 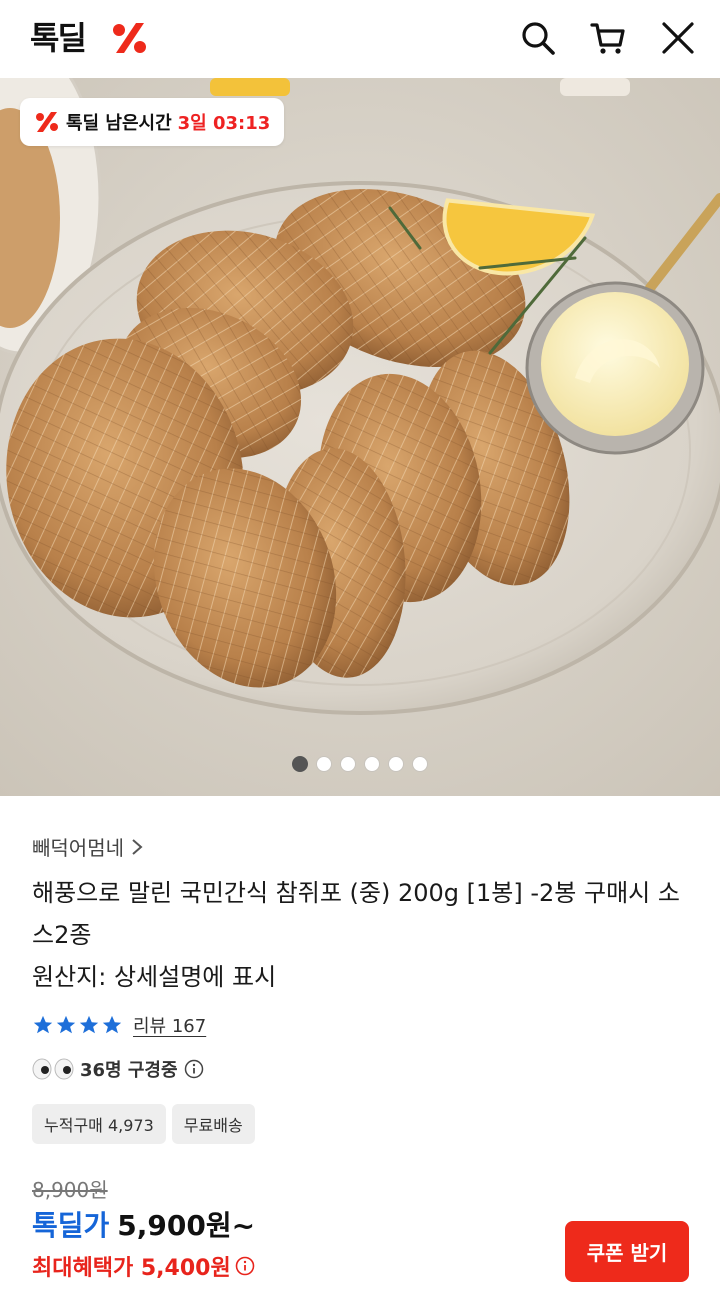 I want to click on product-origin: 원산지: 상세설명에 표시, so click(x=154, y=977).